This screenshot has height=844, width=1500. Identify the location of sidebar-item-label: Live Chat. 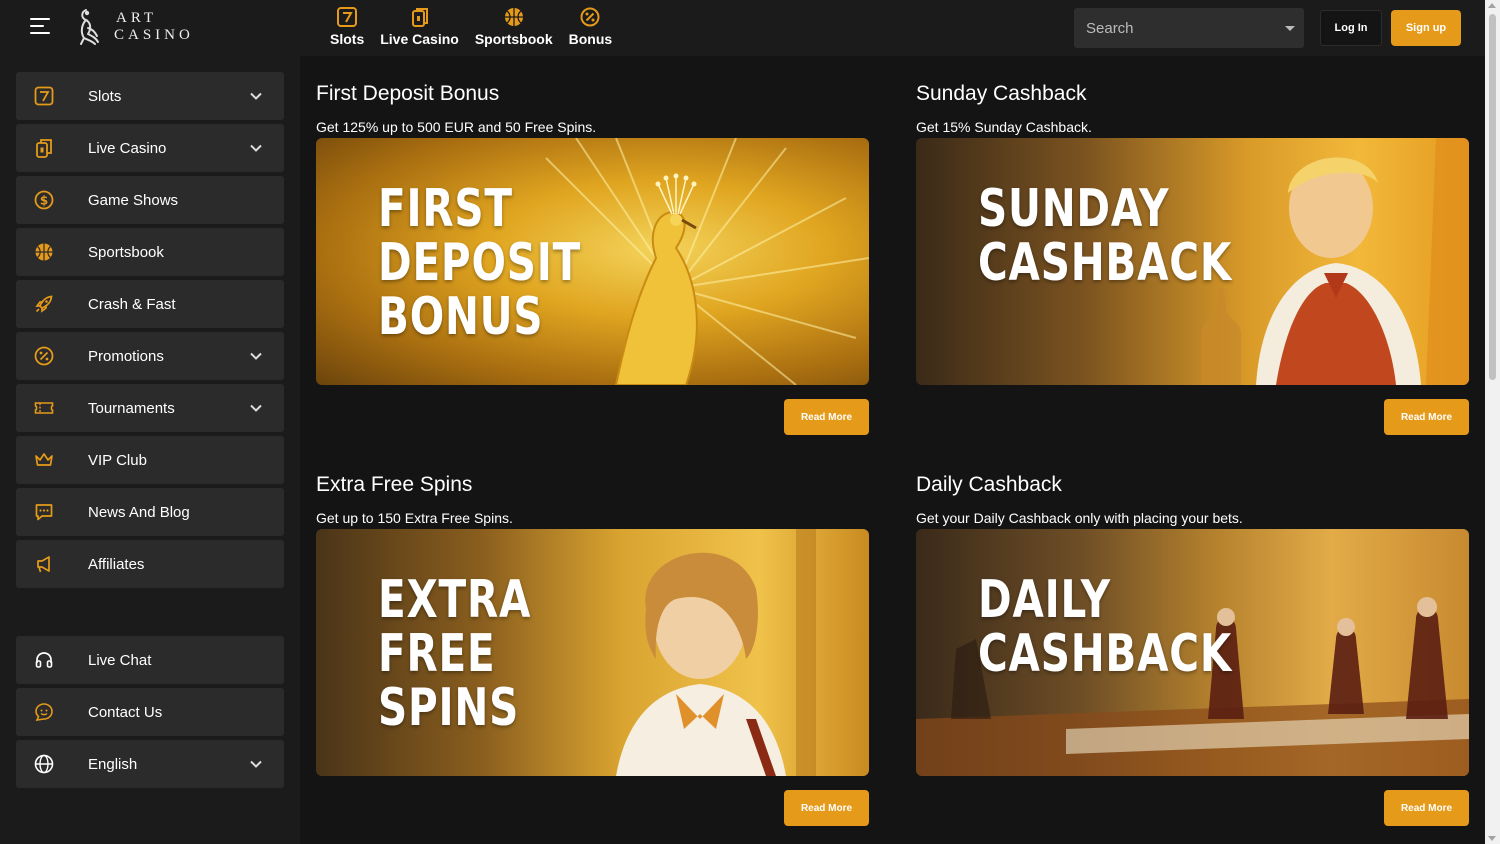
(120, 660).